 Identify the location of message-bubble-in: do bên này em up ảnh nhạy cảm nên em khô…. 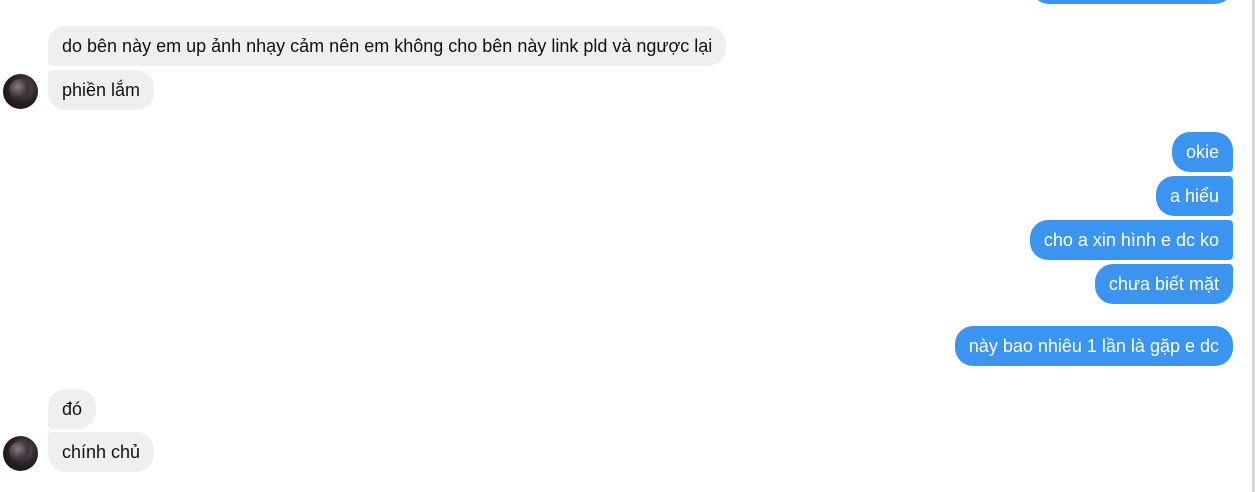
(387, 46).